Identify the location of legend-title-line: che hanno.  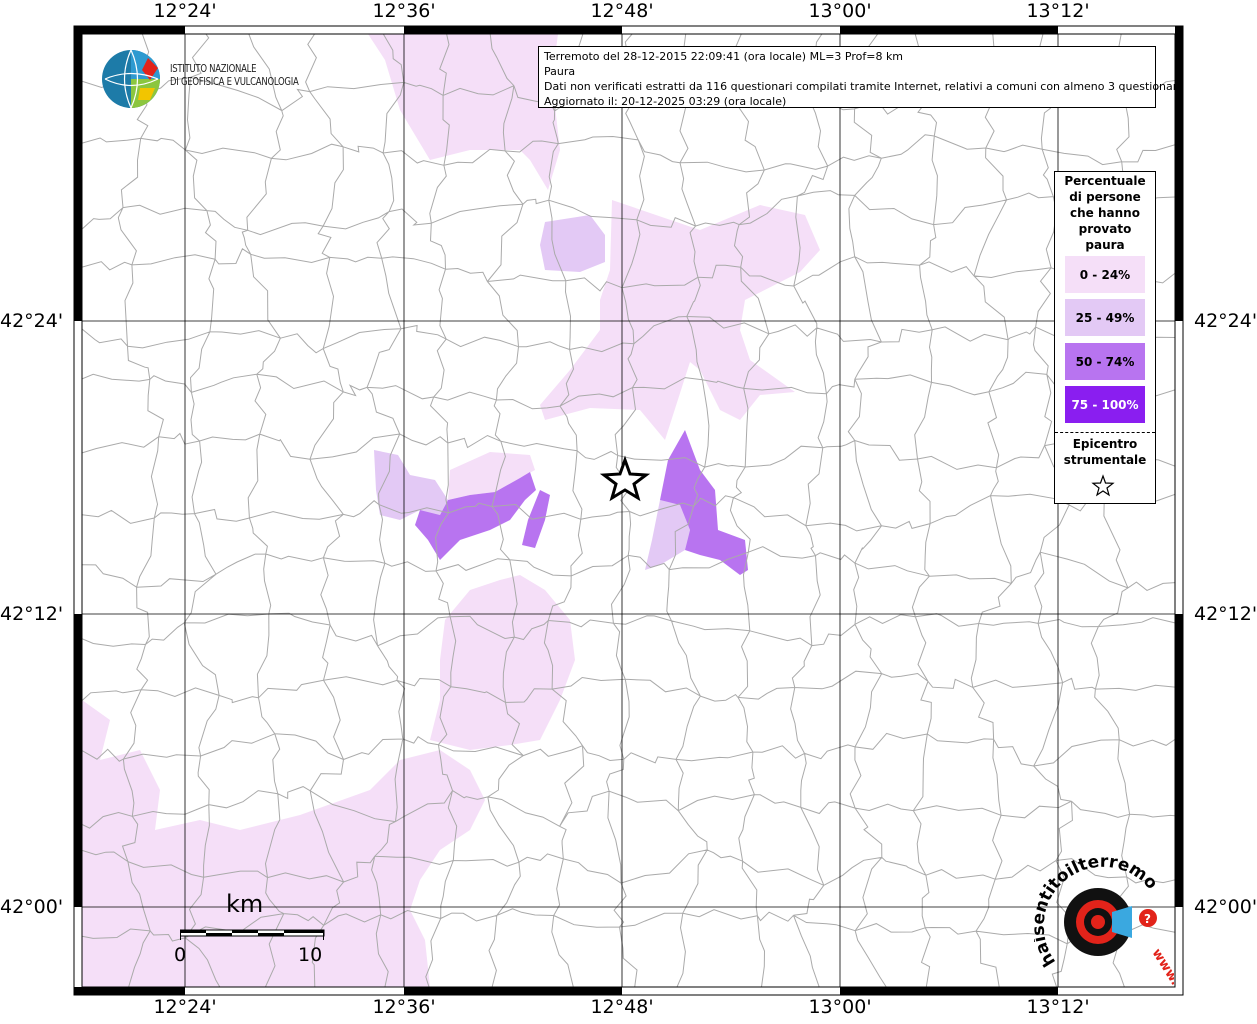
(1105, 213).